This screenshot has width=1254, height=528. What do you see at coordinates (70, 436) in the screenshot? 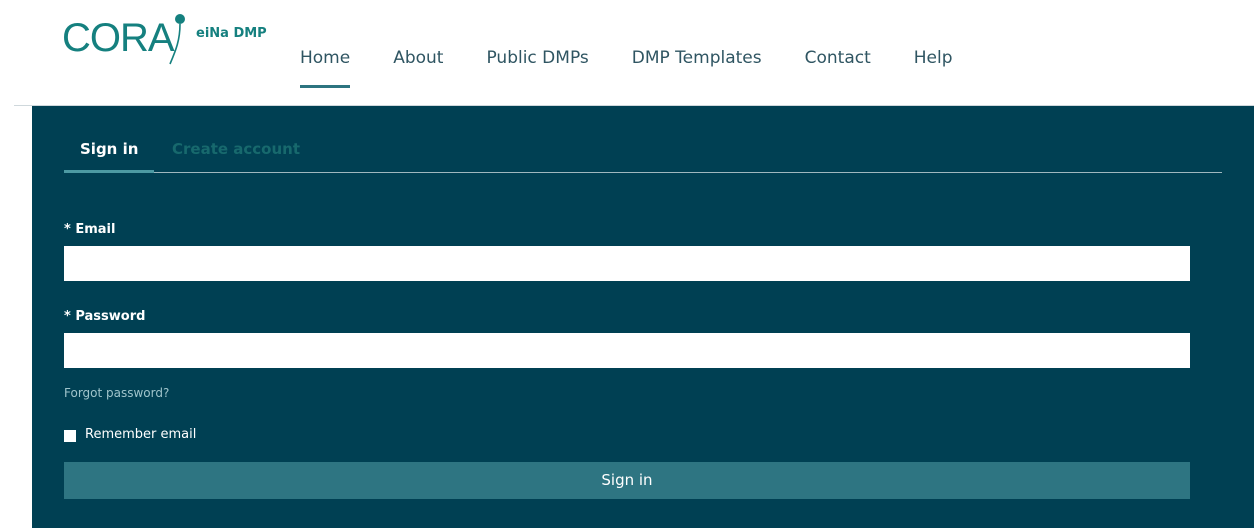
I see `remember-email-checkbox` at bounding box center [70, 436].